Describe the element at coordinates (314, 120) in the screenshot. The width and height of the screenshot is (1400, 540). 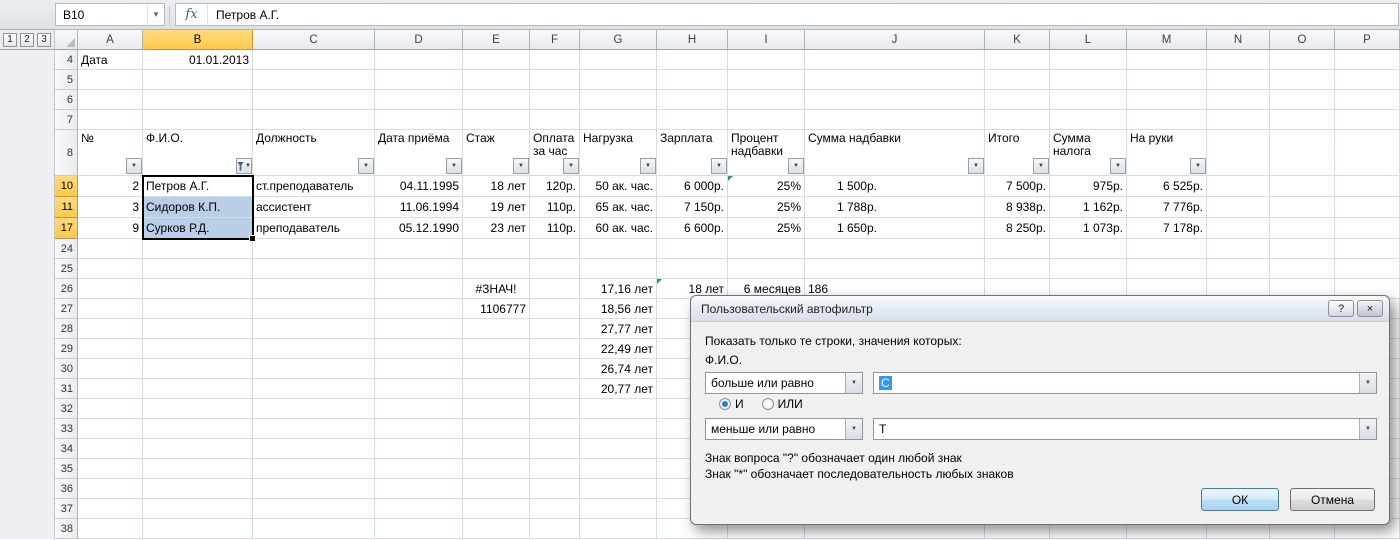
I see `cell-C7` at that location.